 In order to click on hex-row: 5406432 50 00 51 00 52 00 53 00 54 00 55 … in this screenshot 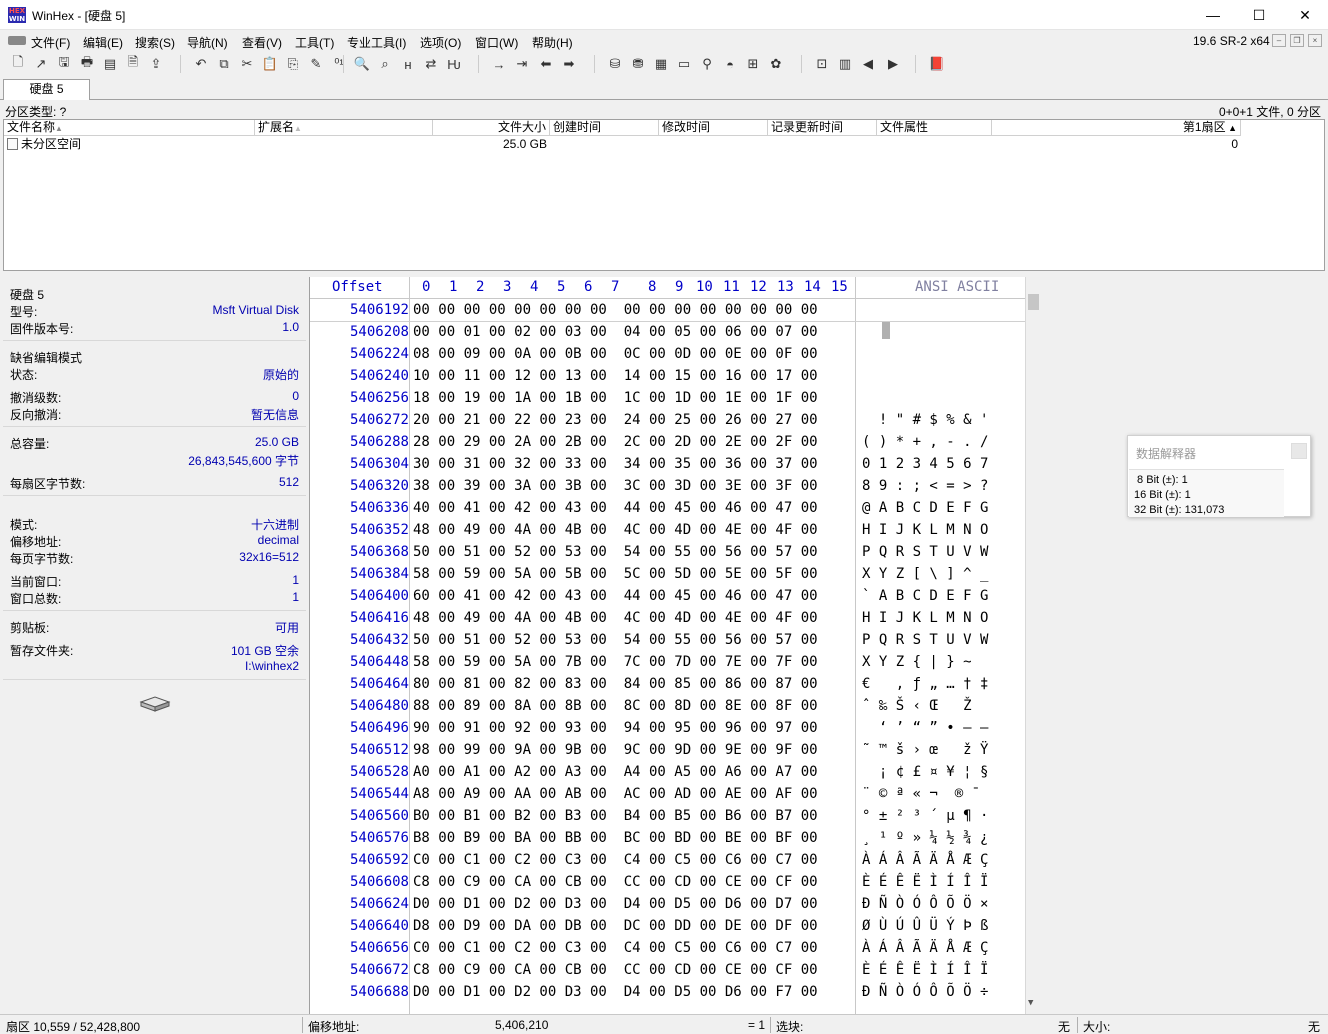, I will do `click(667, 640)`.